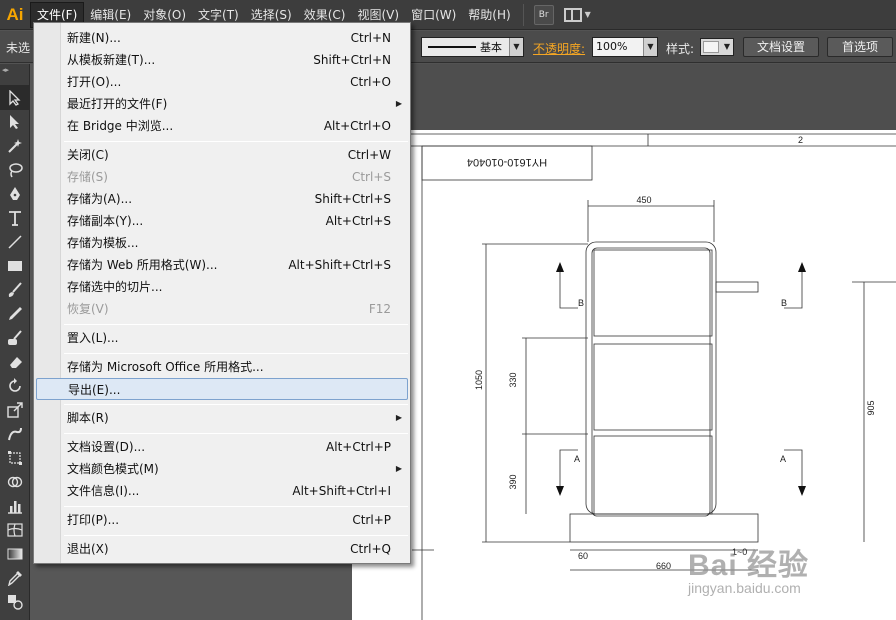 Image resolution: width=896 pixels, height=620 pixels. I want to click on menu-item-open-recent: 最近打开的文件(F) ▶, so click(222, 104).